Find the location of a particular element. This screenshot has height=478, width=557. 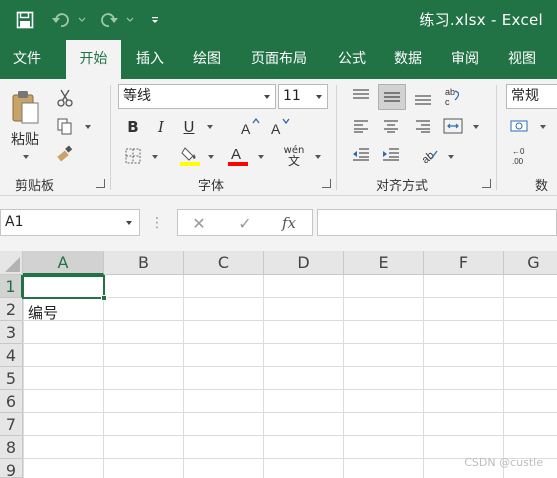

insert-function-icon: fx is located at coordinates (289, 223).